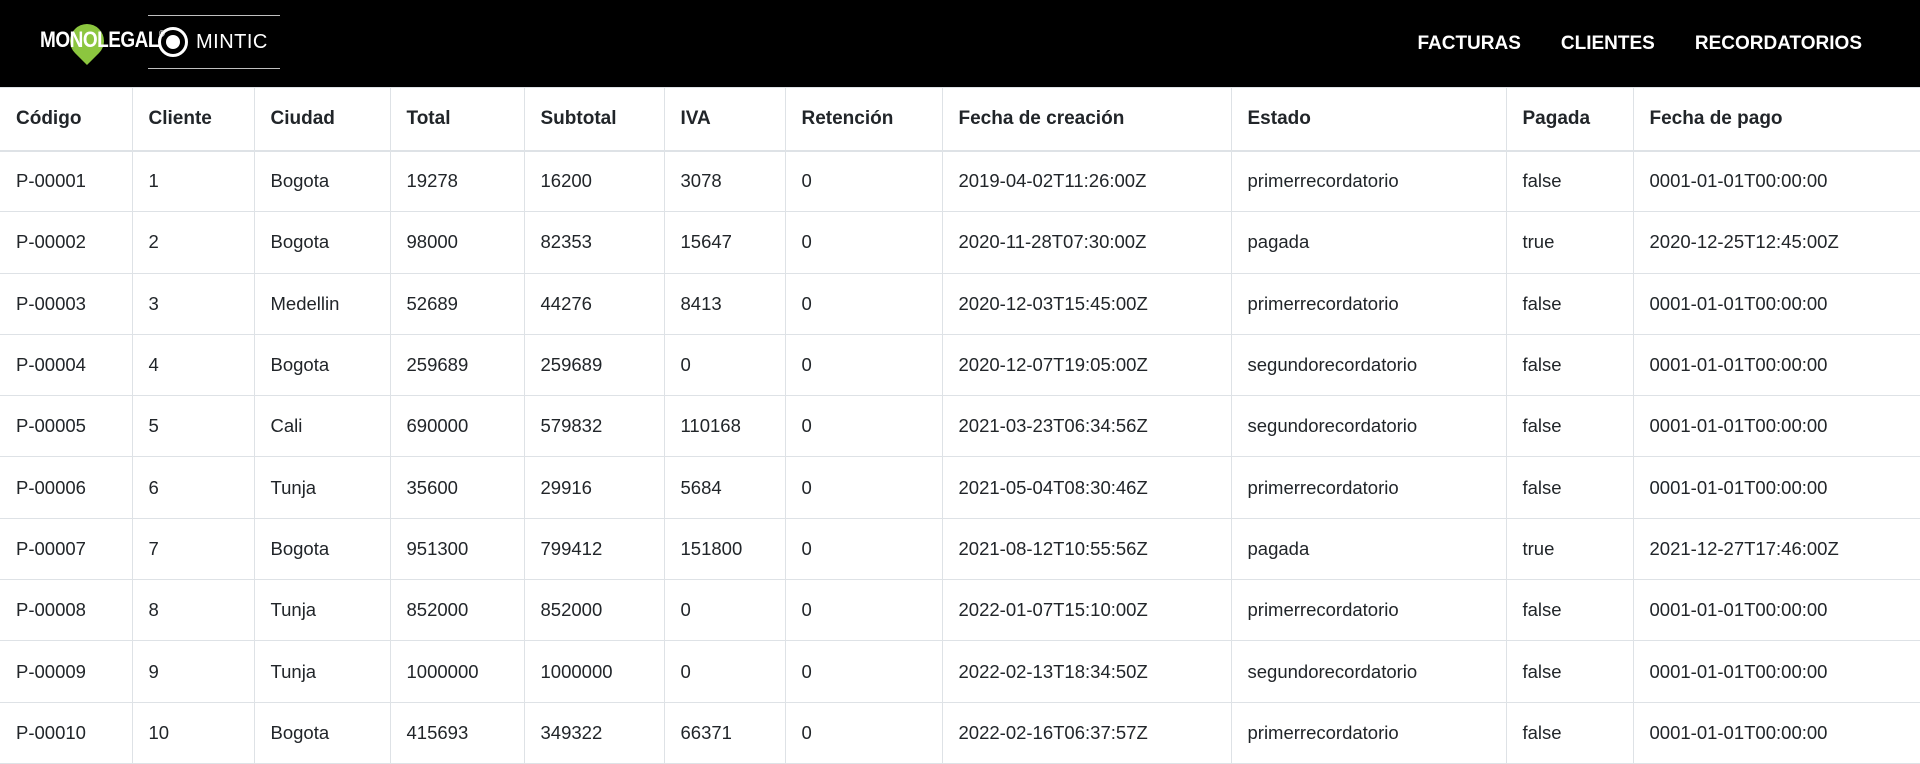  What do you see at coordinates (66, 549) in the screenshot?
I see `cell-codigo: P-00007` at bounding box center [66, 549].